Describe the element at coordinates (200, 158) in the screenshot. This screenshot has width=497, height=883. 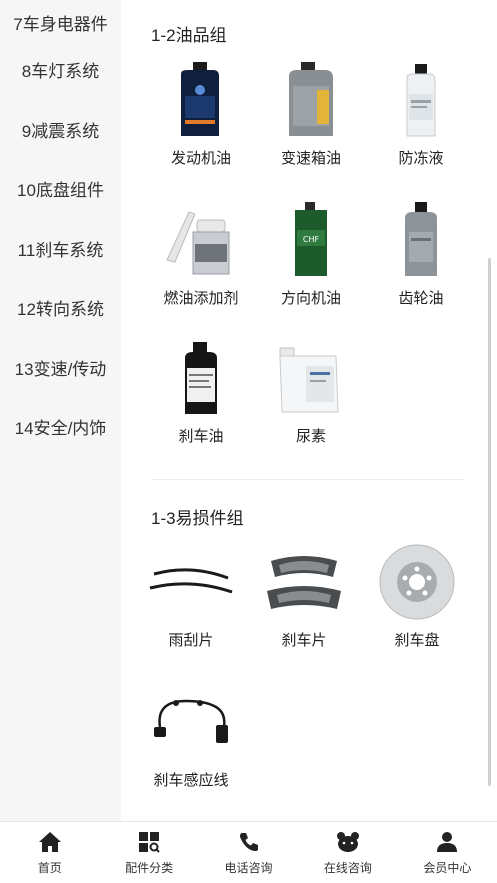
I see `product-label: 发动机油` at that location.